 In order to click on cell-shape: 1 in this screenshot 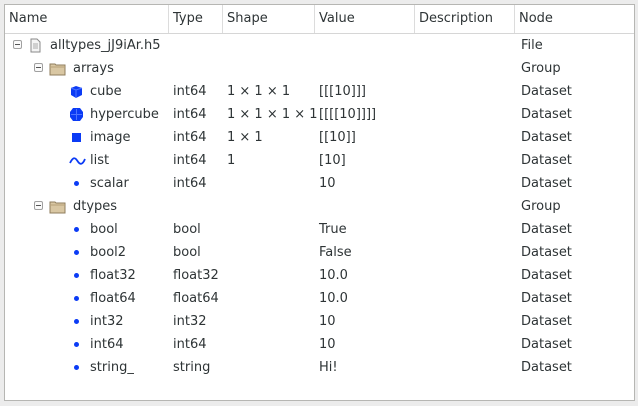, I will do `click(231, 160)`.